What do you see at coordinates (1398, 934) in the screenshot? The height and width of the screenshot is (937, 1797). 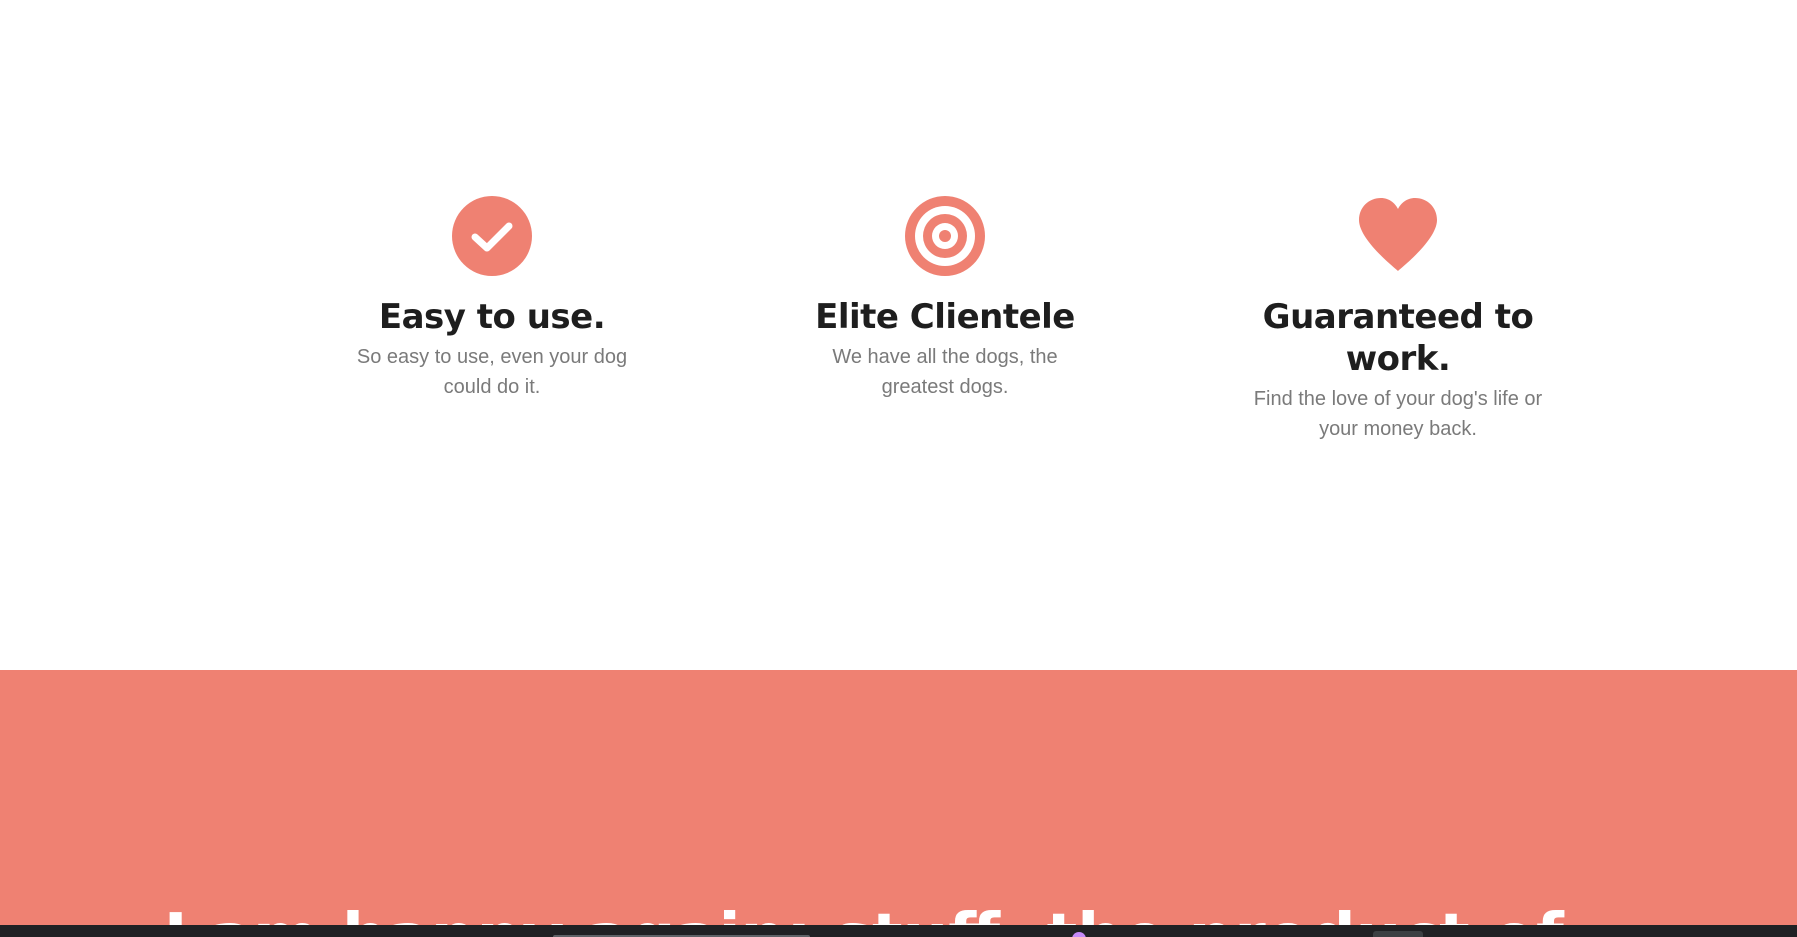 I see `taskbar-window-button` at bounding box center [1398, 934].